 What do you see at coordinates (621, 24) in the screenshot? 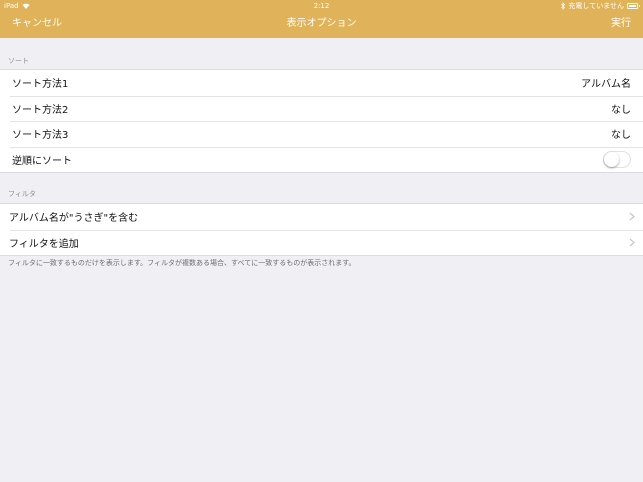
I see `run-button: 実行` at bounding box center [621, 24].